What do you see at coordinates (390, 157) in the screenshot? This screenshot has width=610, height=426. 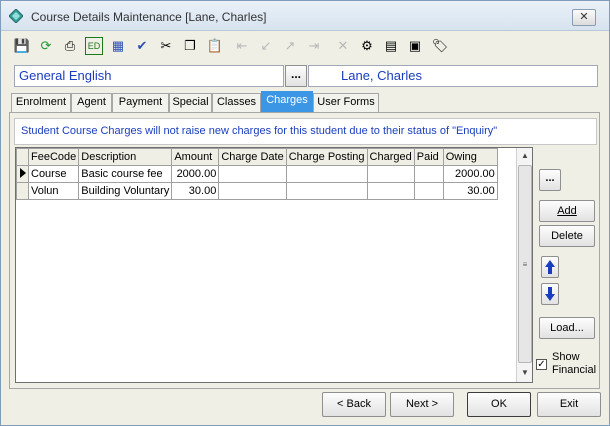 I see `column-header: Charged` at bounding box center [390, 157].